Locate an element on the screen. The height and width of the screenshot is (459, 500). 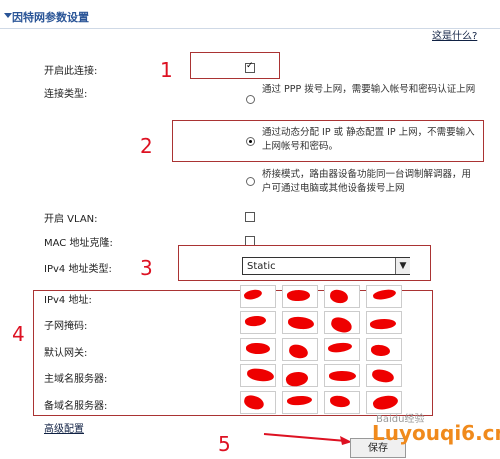
annotation-number-2: 2 is located at coordinates (146, 146).